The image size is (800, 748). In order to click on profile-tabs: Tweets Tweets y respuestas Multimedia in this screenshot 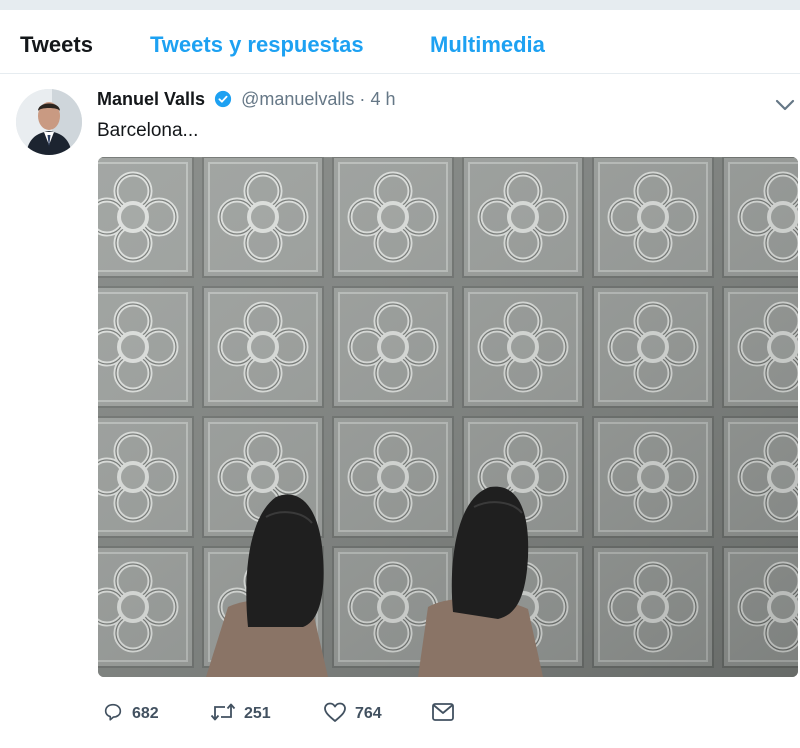, I will do `click(400, 42)`.